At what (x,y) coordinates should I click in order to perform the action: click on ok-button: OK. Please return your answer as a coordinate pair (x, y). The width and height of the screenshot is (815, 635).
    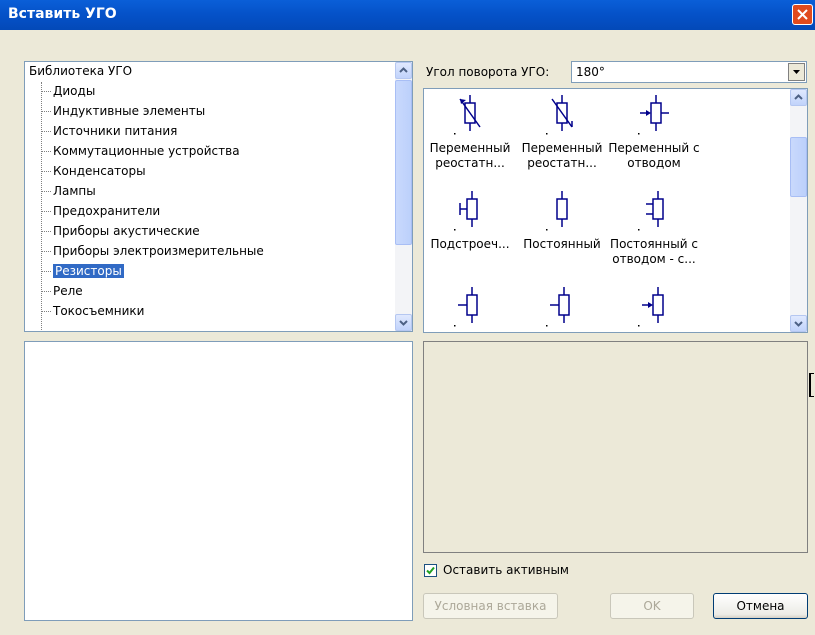
    Looking at the image, I should click on (652, 606).